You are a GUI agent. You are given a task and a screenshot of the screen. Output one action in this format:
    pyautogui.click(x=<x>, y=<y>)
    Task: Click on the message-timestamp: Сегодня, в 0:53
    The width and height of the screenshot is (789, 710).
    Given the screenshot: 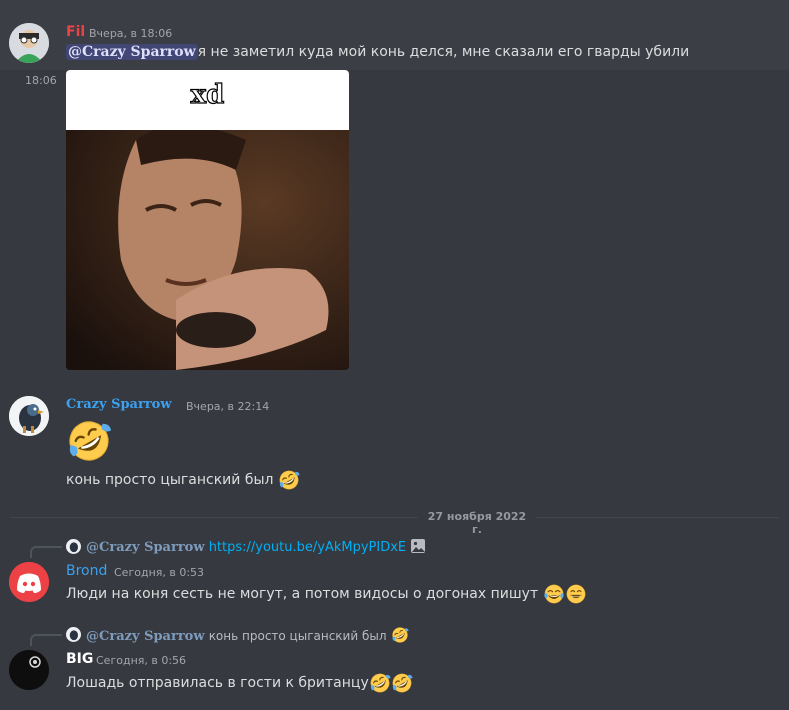 What is the action you would take?
    pyautogui.click(x=159, y=572)
    